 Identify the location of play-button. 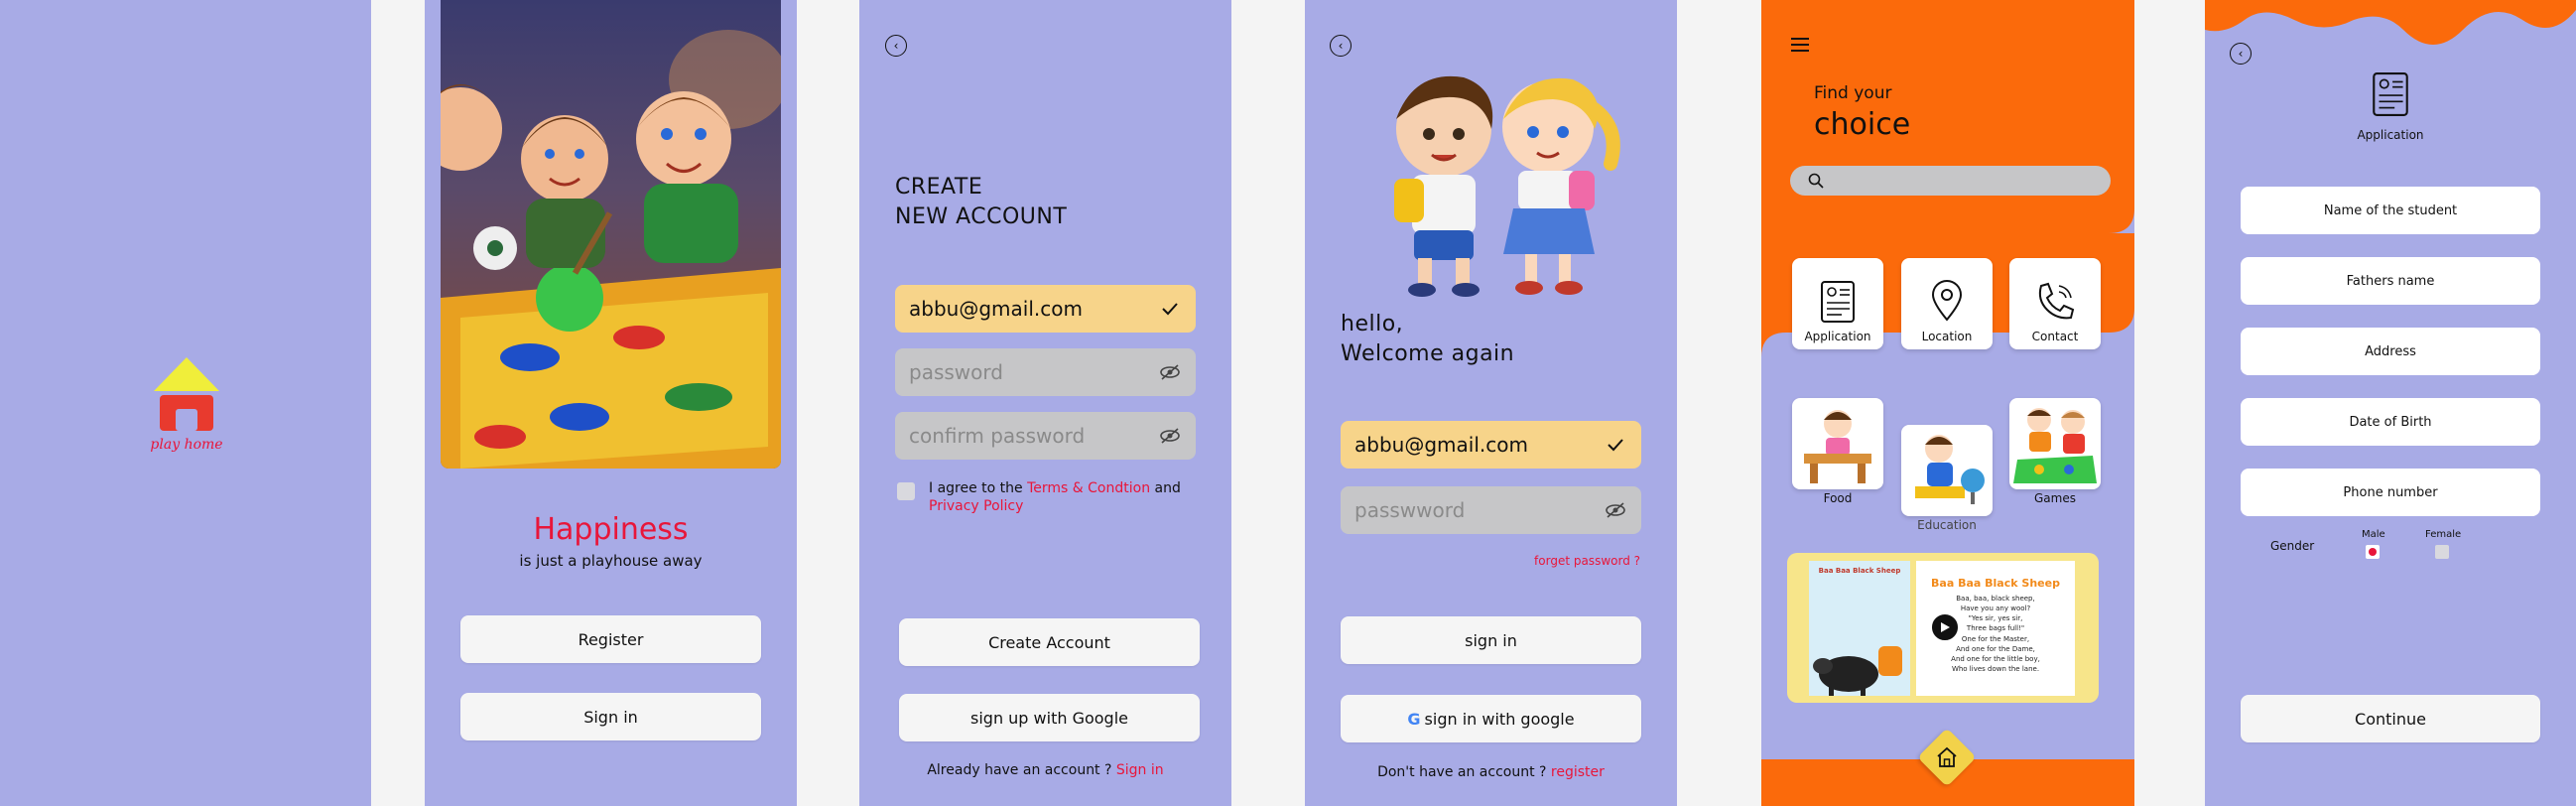
(1945, 627).